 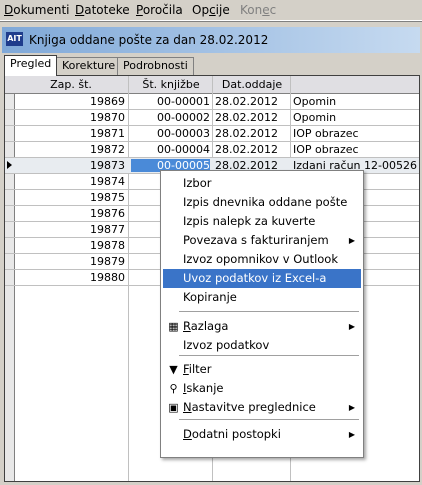 I want to click on cell-zap-st: 19869, so click(x=70, y=101).